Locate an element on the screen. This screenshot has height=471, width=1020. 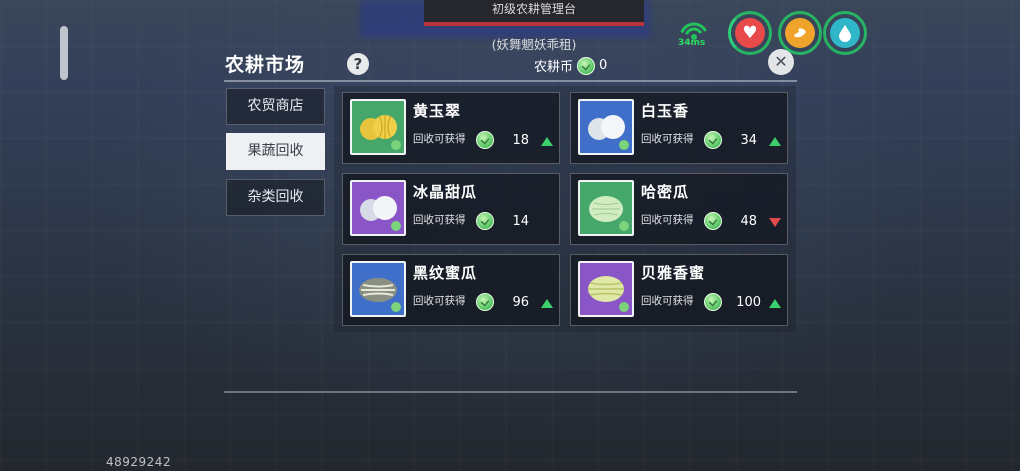
item-name: 冰晶甜瓜 is located at coordinates (445, 192).